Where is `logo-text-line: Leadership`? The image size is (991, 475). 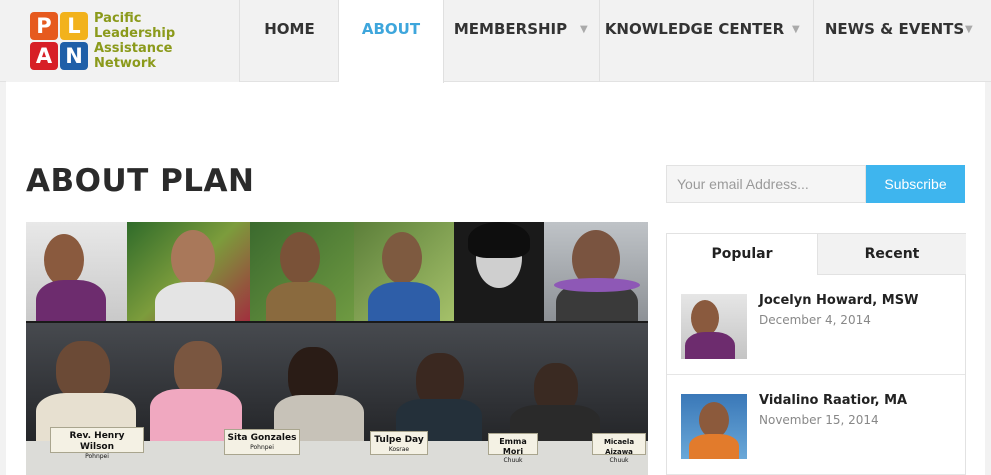
logo-text-line: Leadership is located at coordinates (135, 33).